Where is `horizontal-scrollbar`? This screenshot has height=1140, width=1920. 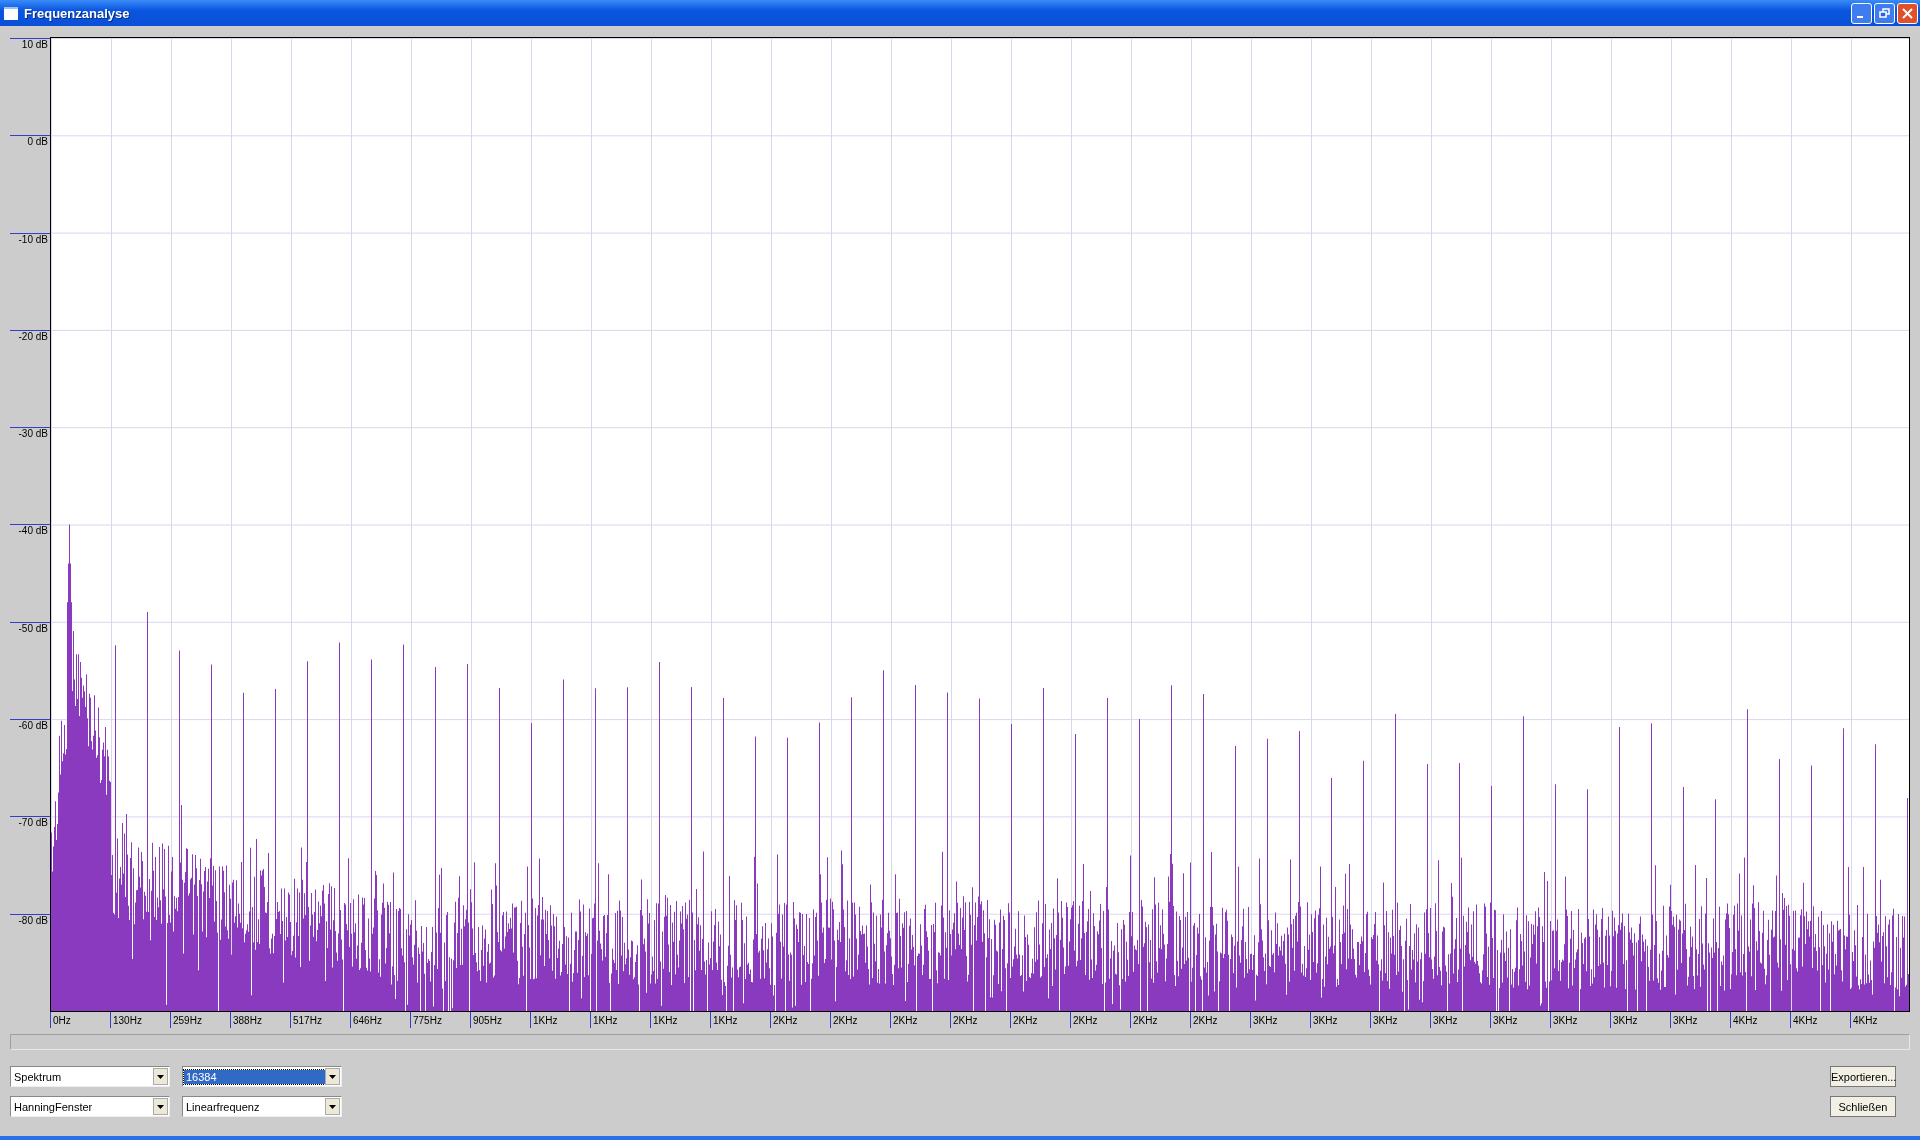
horizontal-scrollbar is located at coordinates (960, 1042).